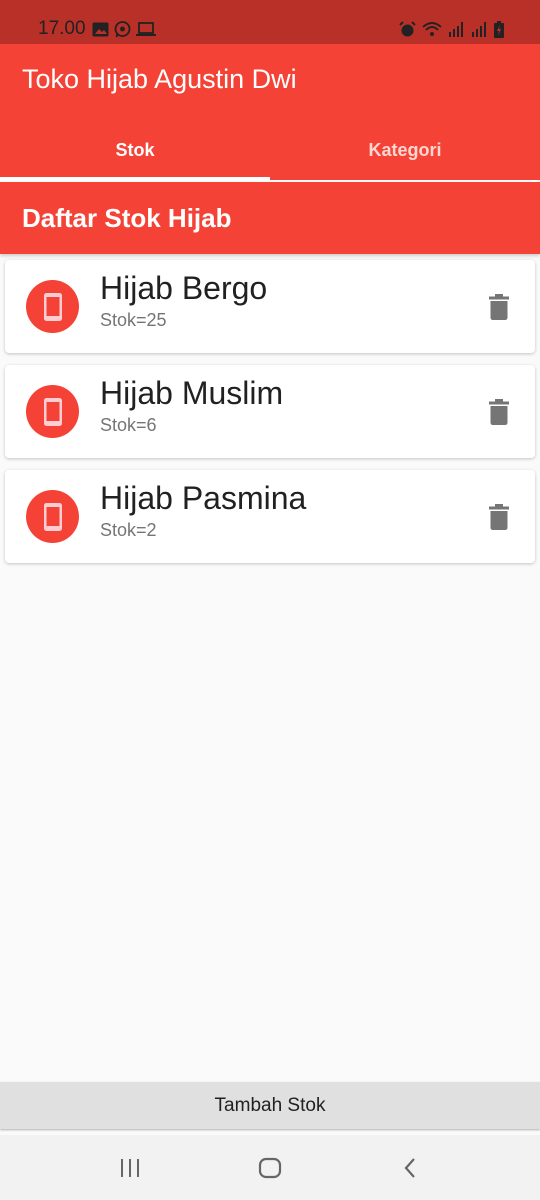 This screenshot has height=1200, width=540. Describe the element at coordinates (135, 178) in the screenshot. I see `tab-indicator` at that location.